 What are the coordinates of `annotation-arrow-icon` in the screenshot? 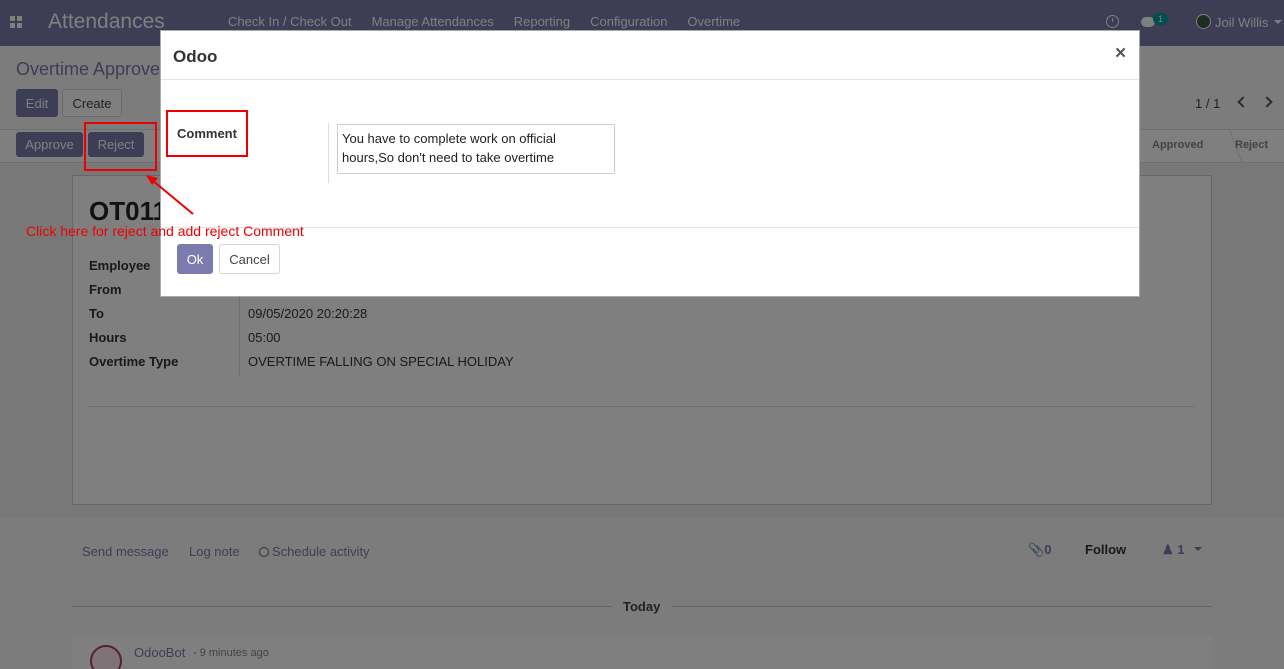 It's located at (170, 195).